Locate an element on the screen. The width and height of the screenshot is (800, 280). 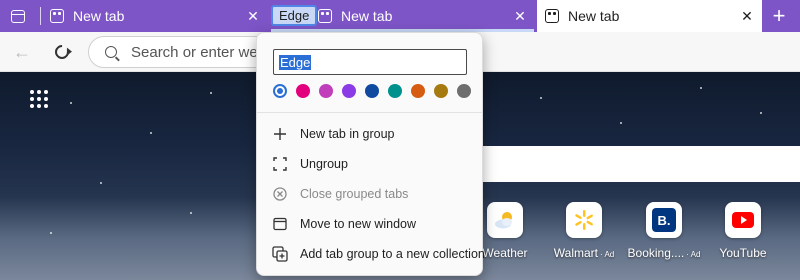
menu-item-close-grouped-tabs: Close grouped tabs is located at coordinates (369, 194).